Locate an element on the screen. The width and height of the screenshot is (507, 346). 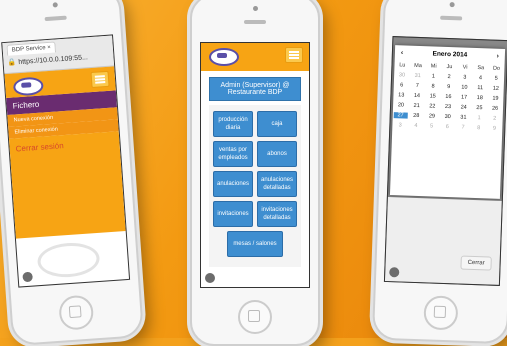
weekday-label: Do is located at coordinates (496, 68).